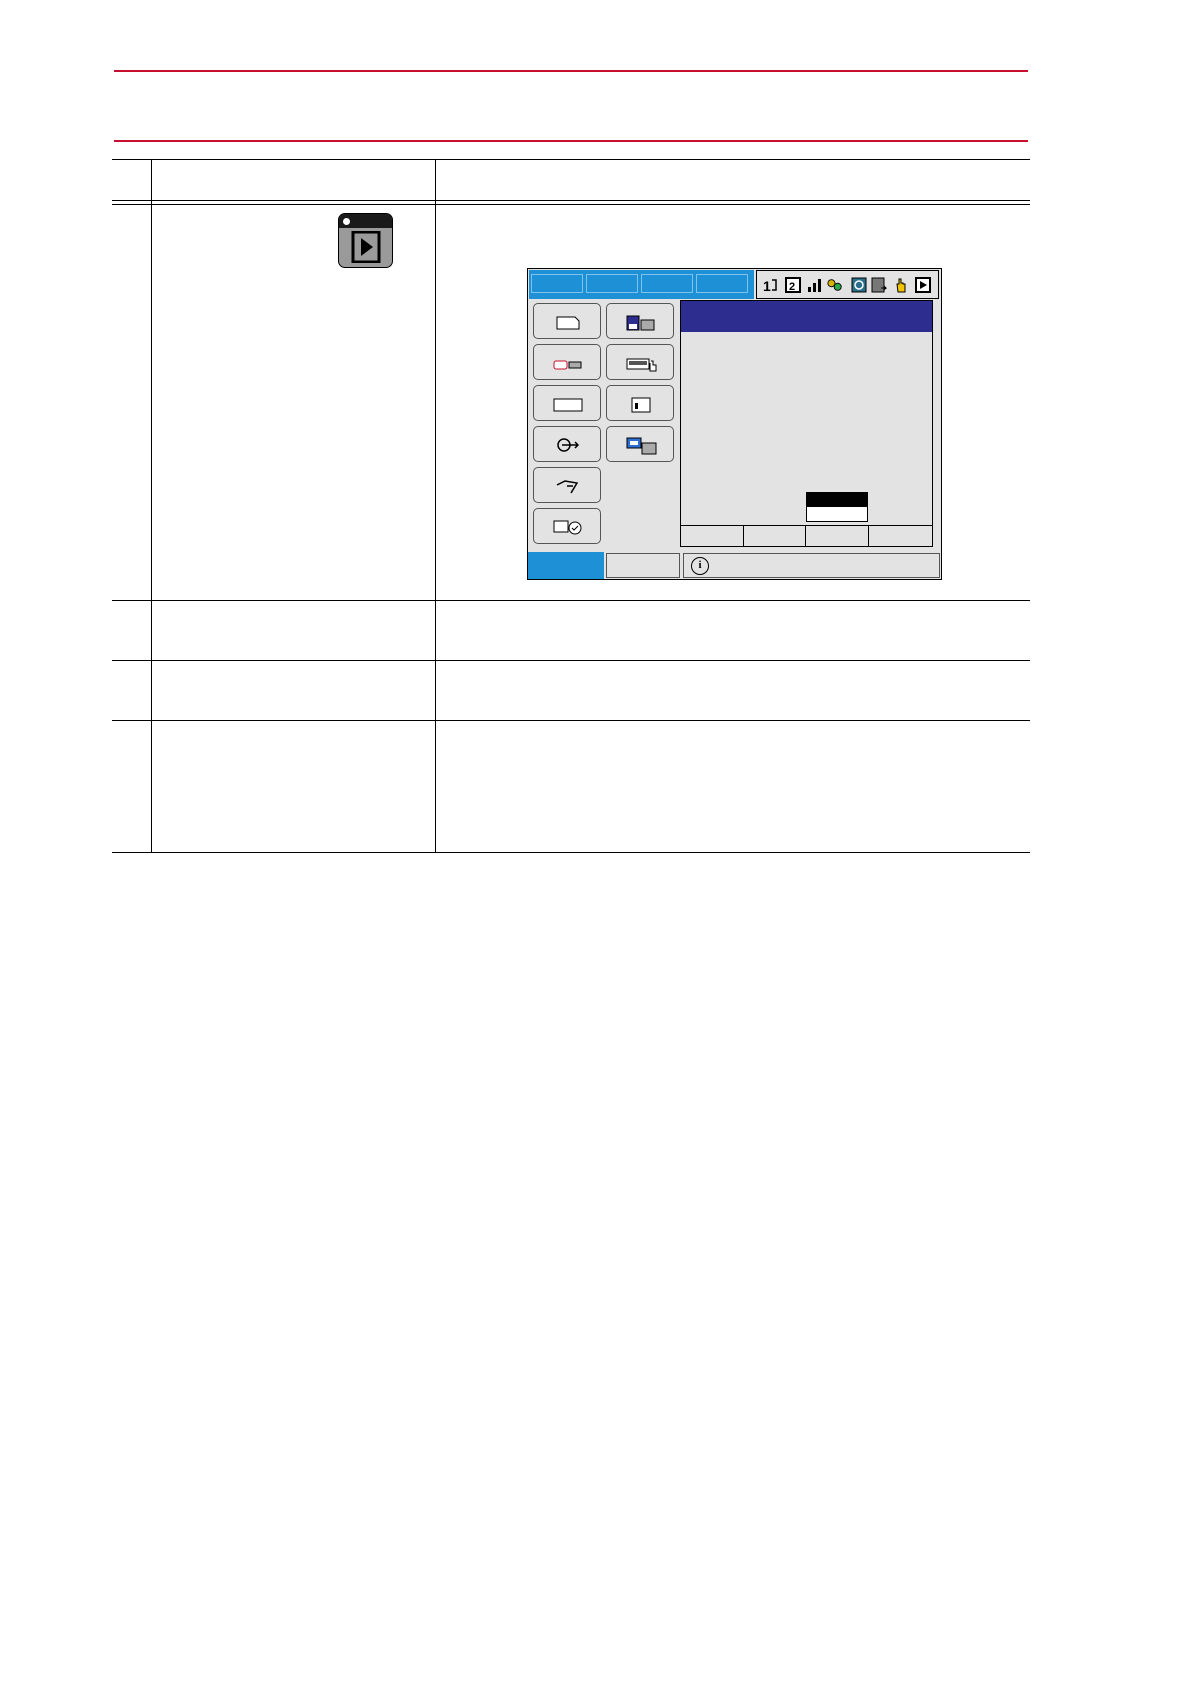 The image size is (1190, 1684). I want to click on menu-in-out, so click(567, 403).